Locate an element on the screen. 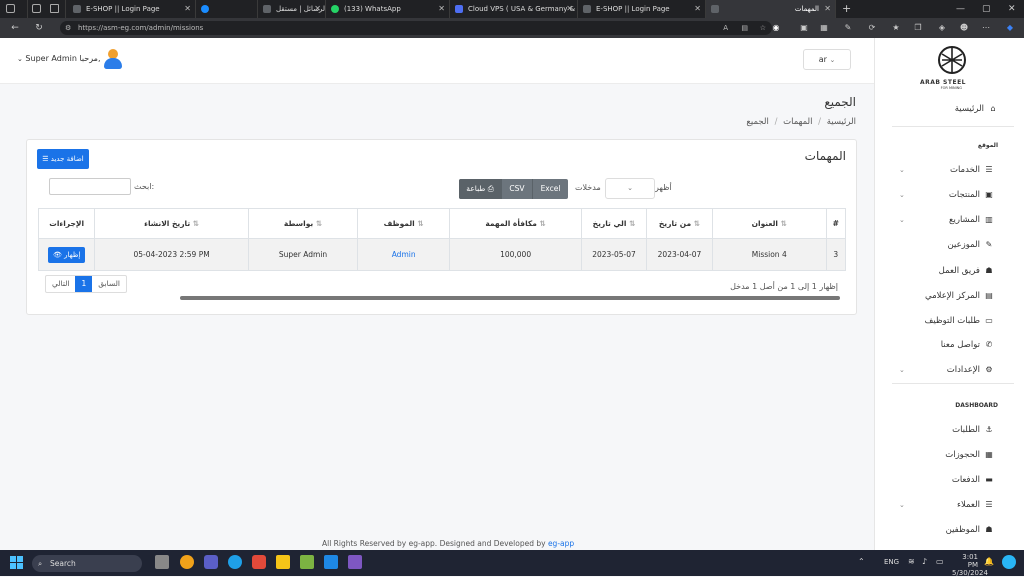 The image size is (1024, 577). immersive-reader-icon: ▤ is located at coordinates (744, 28).